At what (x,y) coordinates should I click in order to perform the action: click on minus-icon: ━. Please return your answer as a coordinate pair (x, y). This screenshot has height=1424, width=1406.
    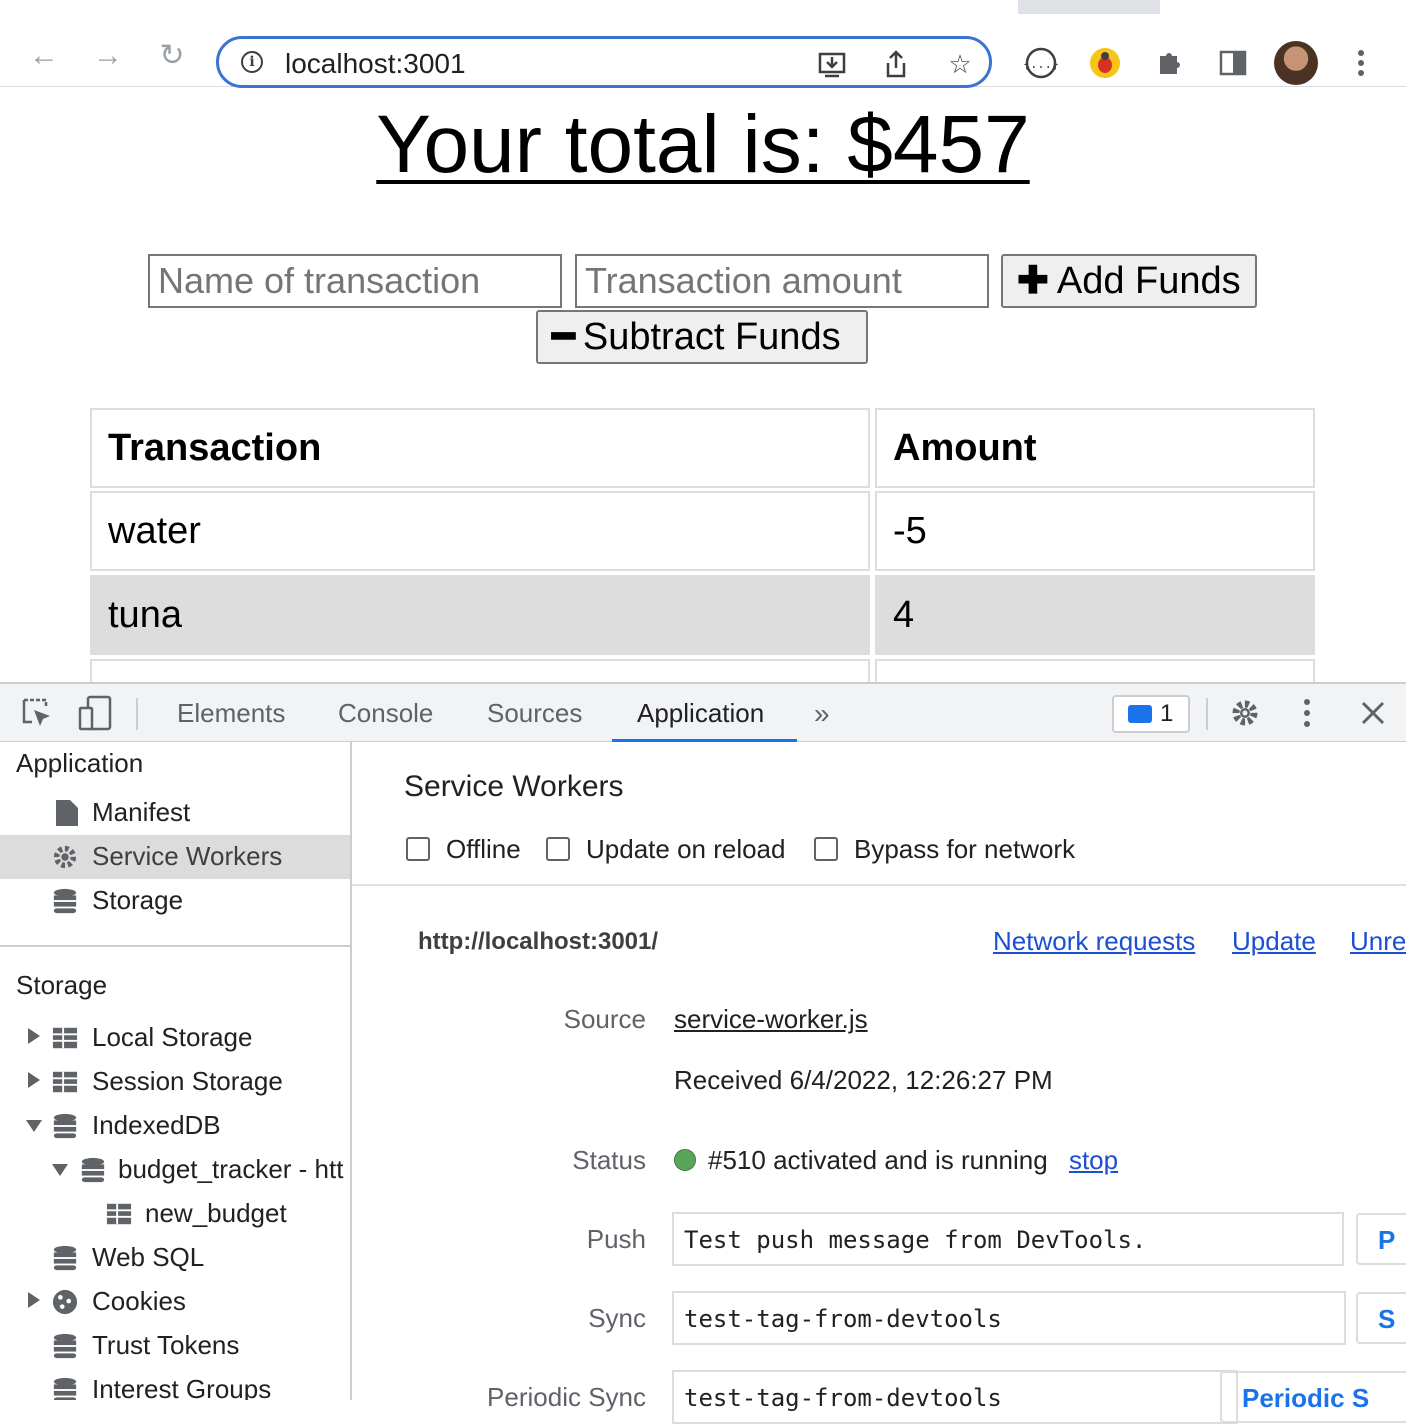
    Looking at the image, I should click on (563, 337).